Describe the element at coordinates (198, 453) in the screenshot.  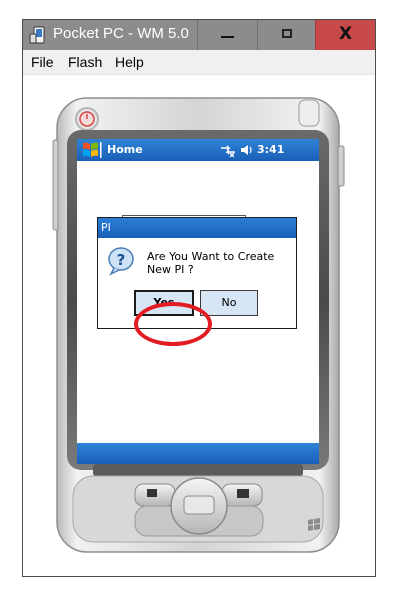
I see `soft-key-bar` at that location.